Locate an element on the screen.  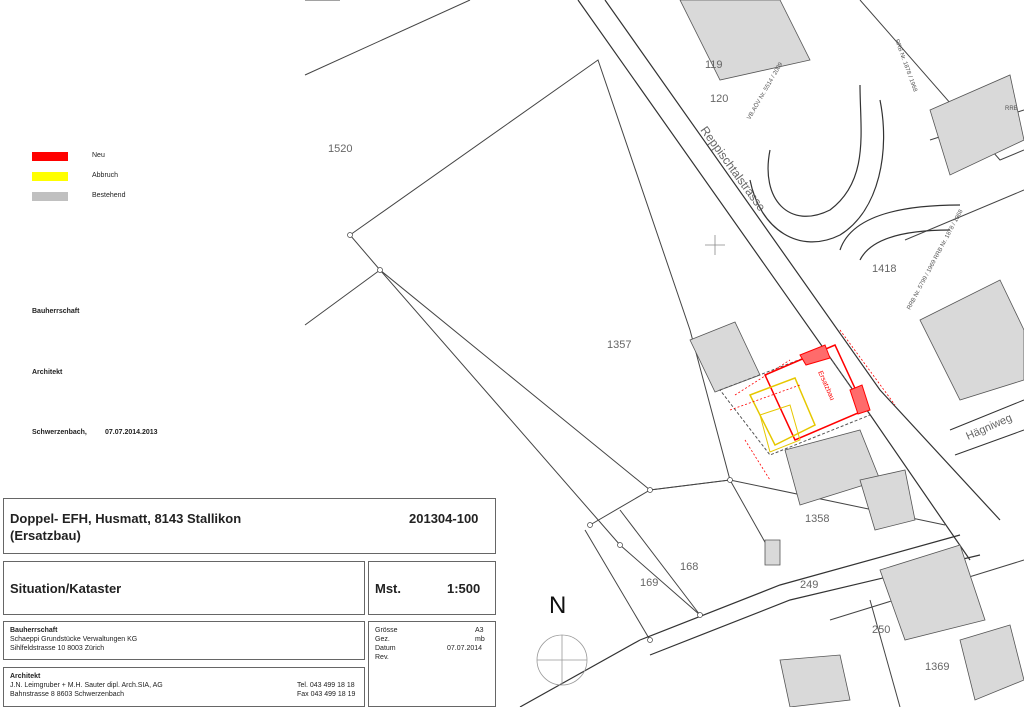
meta-key: Datum is located at coordinates (385, 648).